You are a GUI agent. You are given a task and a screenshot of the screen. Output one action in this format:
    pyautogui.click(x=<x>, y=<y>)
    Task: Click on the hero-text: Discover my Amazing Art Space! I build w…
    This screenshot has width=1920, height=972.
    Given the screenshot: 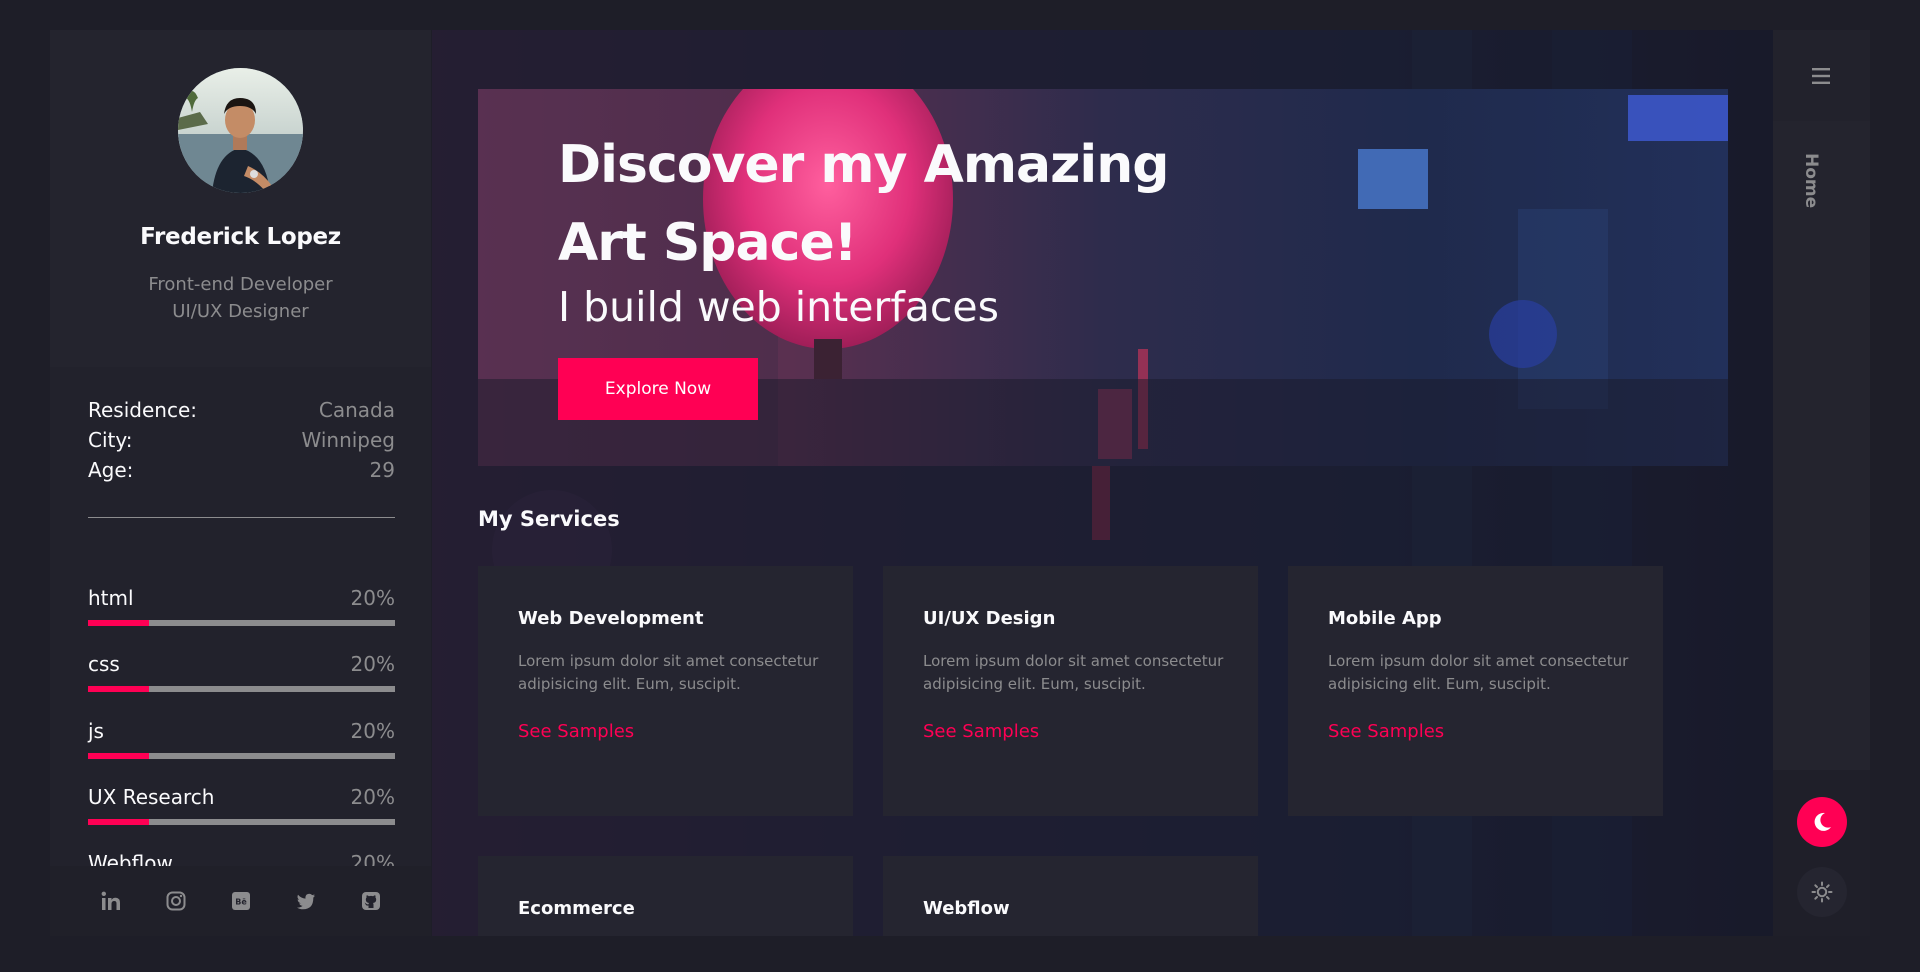 What is the action you would take?
    pyautogui.click(x=863, y=229)
    